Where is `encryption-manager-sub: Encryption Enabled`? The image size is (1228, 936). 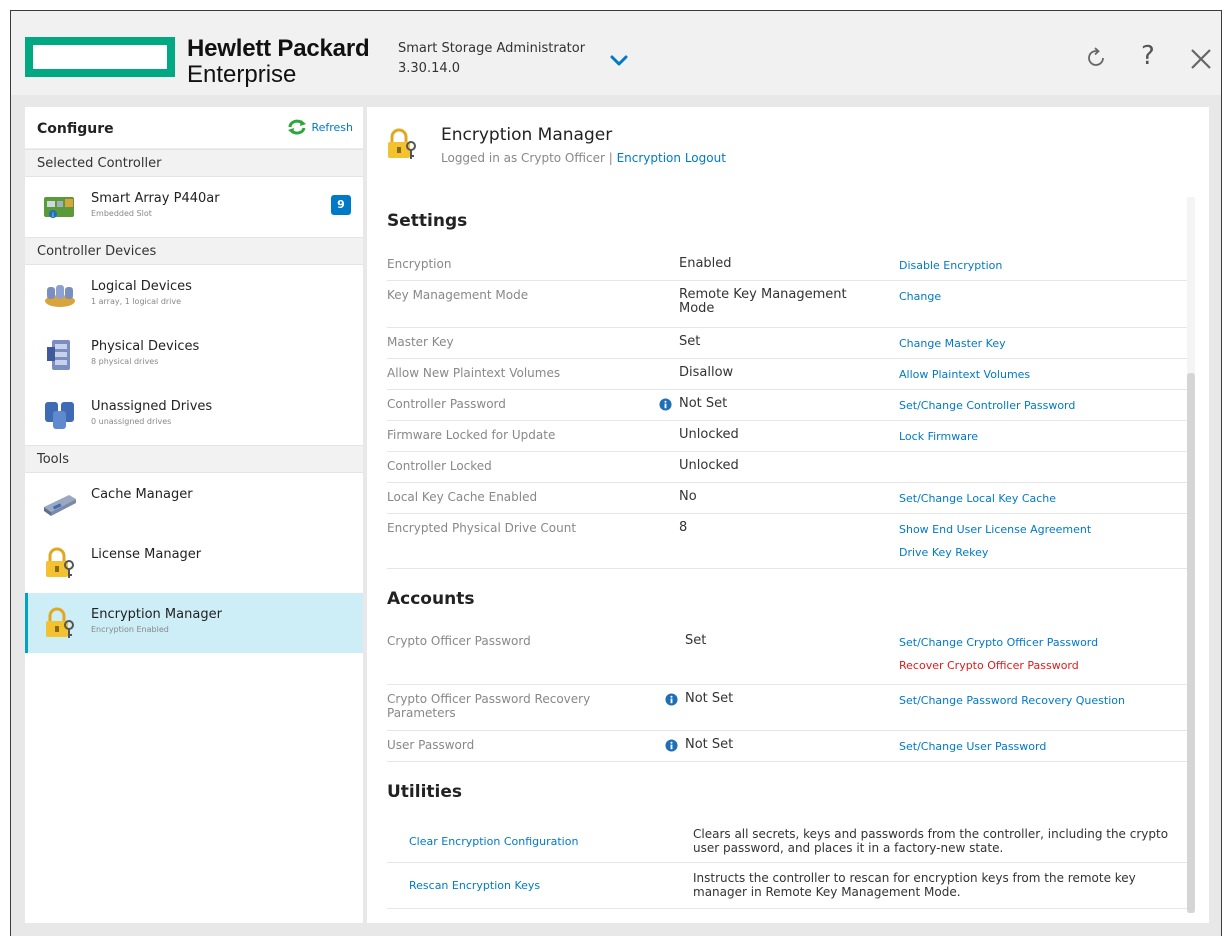
encryption-manager-sub: Encryption Enabled is located at coordinates (130, 629).